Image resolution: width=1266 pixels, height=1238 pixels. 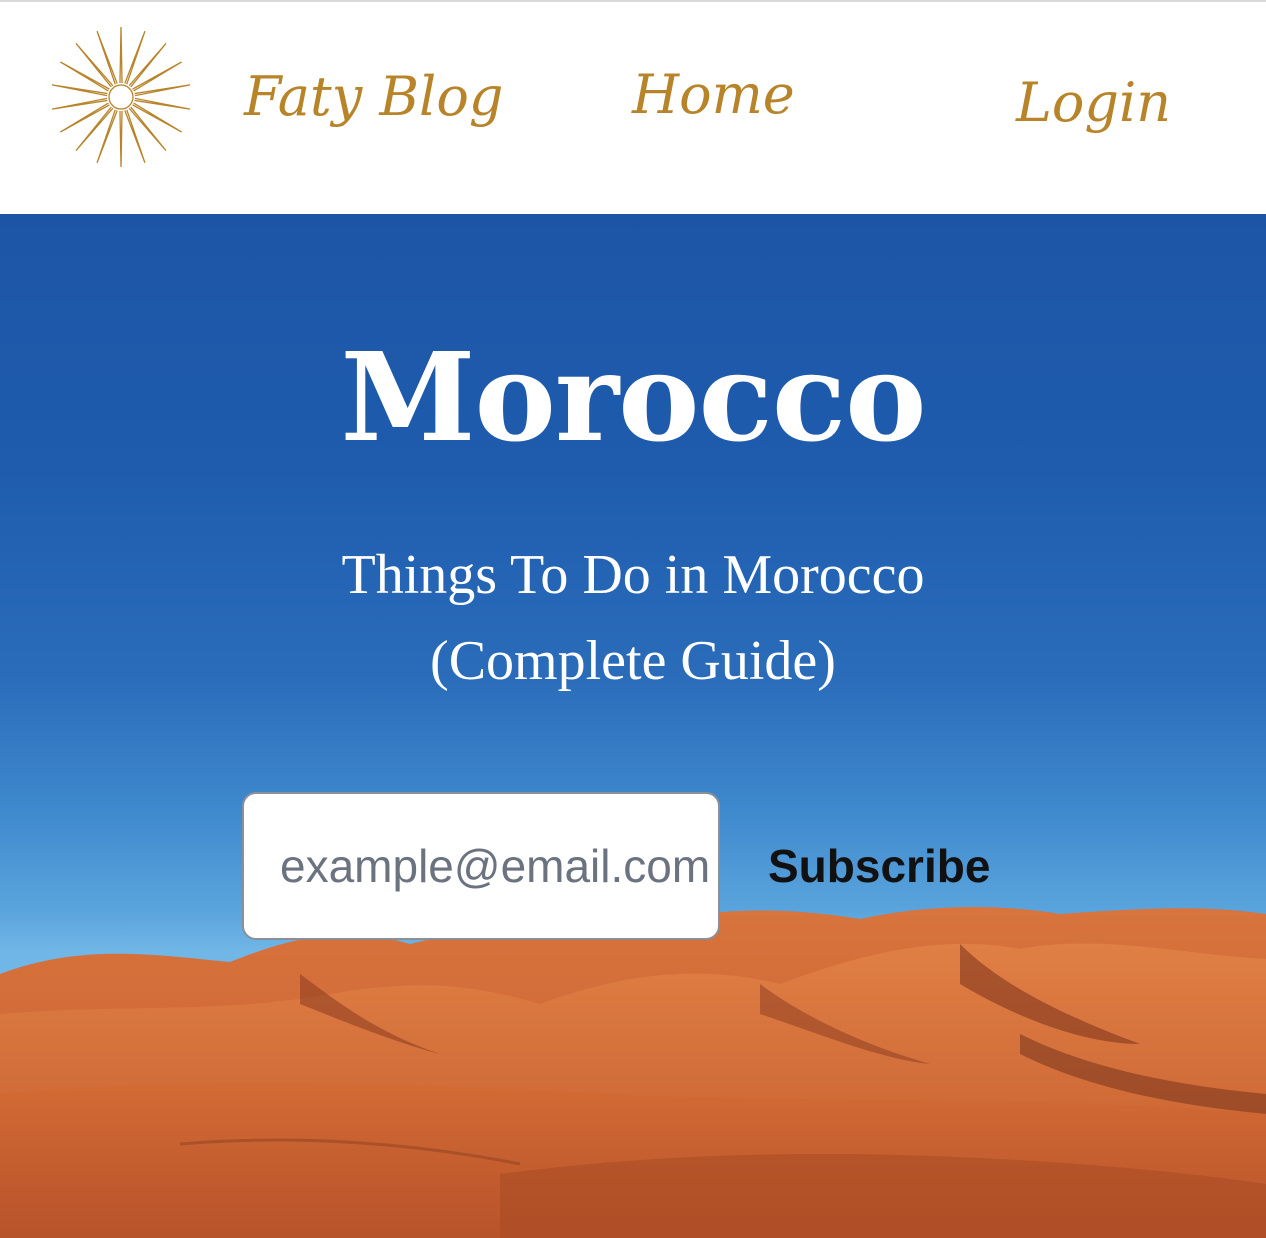 What do you see at coordinates (883, 866) in the screenshot?
I see `subscribe-button: Subscribe` at bounding box center [883, 866].